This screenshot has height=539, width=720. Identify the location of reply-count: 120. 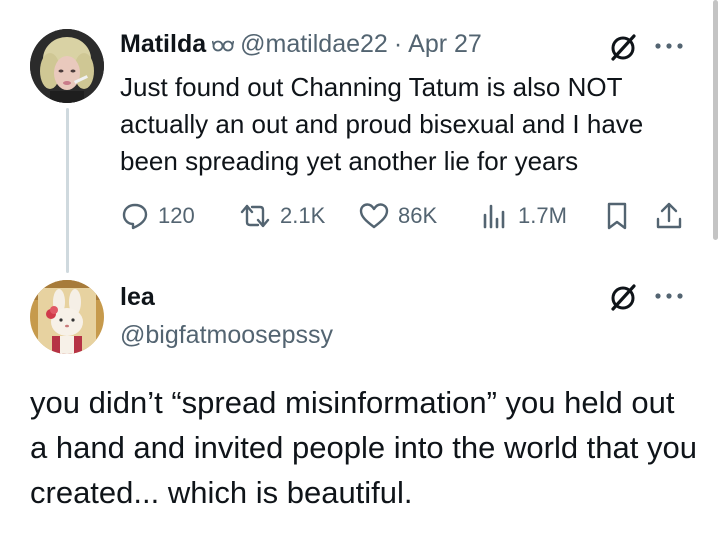
(176, 215).